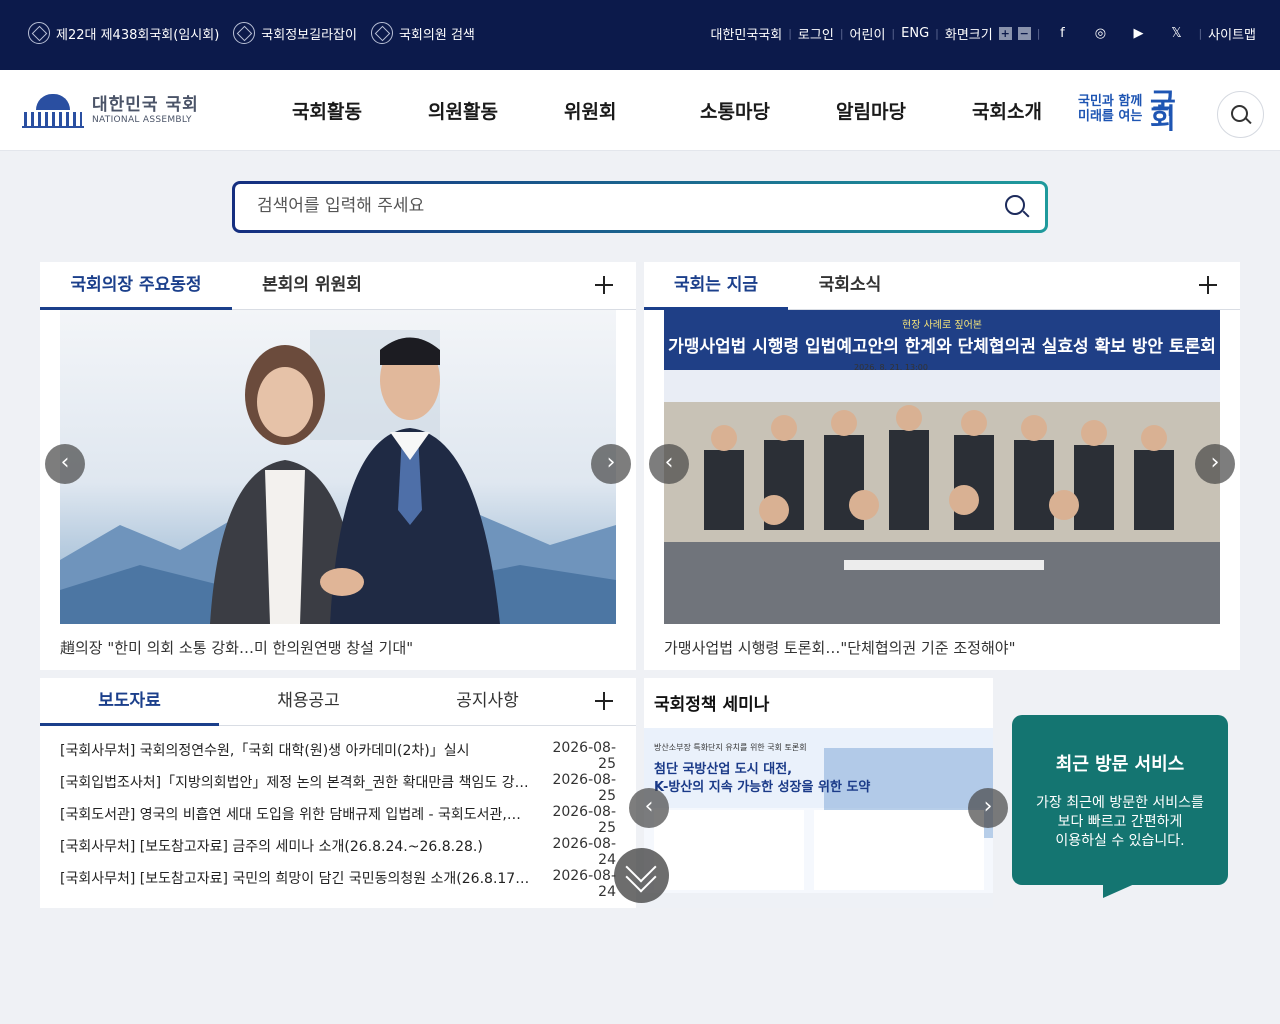 This screenshot has width=1280, height=1024. Describe the element at coordinates (265, 751) in the screenshot. I see `press-title: [국회사무처] 국회의정연수원,「국회 대학(원)생 아카데미(2차)」실시` at that location.